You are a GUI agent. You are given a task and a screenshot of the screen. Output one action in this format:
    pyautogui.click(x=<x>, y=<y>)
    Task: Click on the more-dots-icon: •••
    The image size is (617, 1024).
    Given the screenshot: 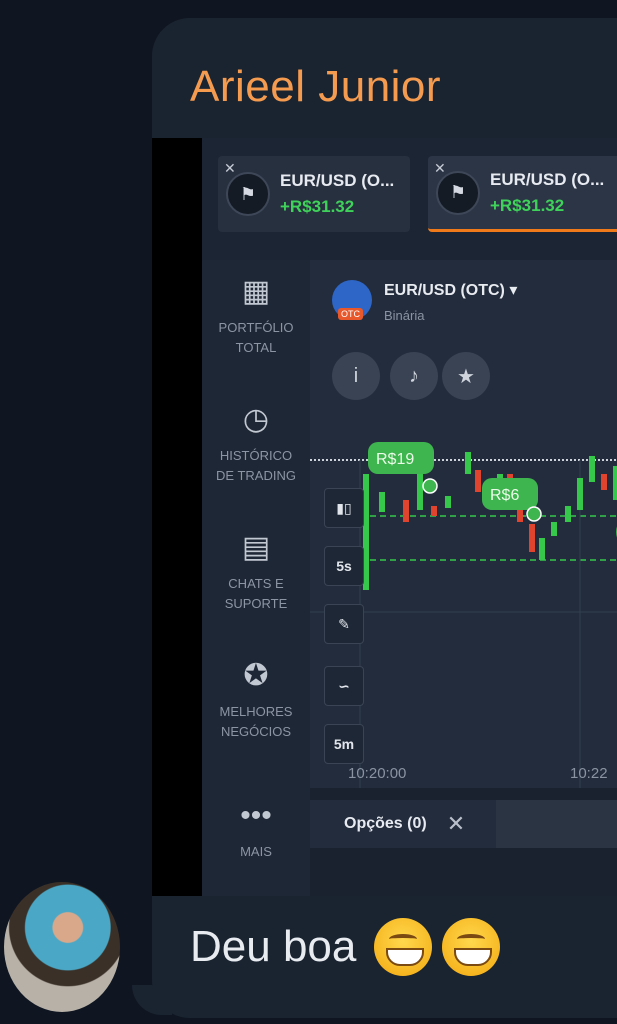 What is the action you would take?
    pyautogui.click(x=256, y=815)
    